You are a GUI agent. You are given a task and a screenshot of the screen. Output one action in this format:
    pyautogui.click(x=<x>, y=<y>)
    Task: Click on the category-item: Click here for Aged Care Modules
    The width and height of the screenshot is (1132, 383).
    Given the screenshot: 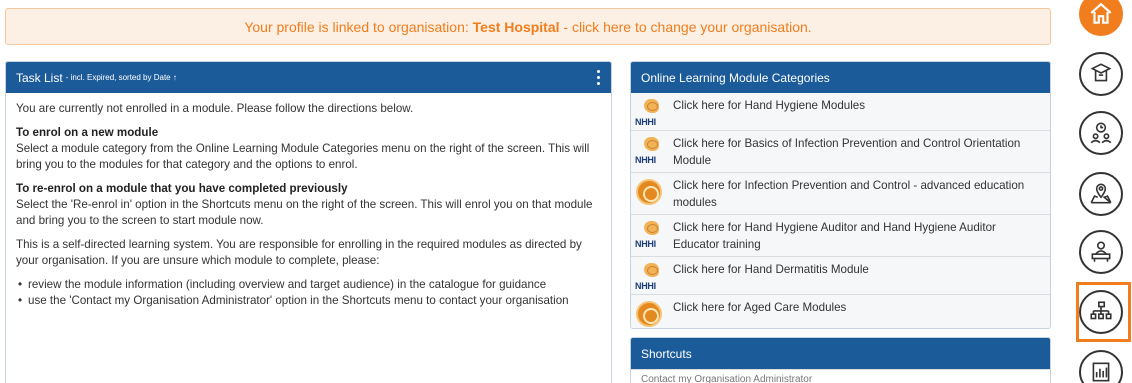 What is the action you would take?
    pyautogui.click(x=840, y=311)
    